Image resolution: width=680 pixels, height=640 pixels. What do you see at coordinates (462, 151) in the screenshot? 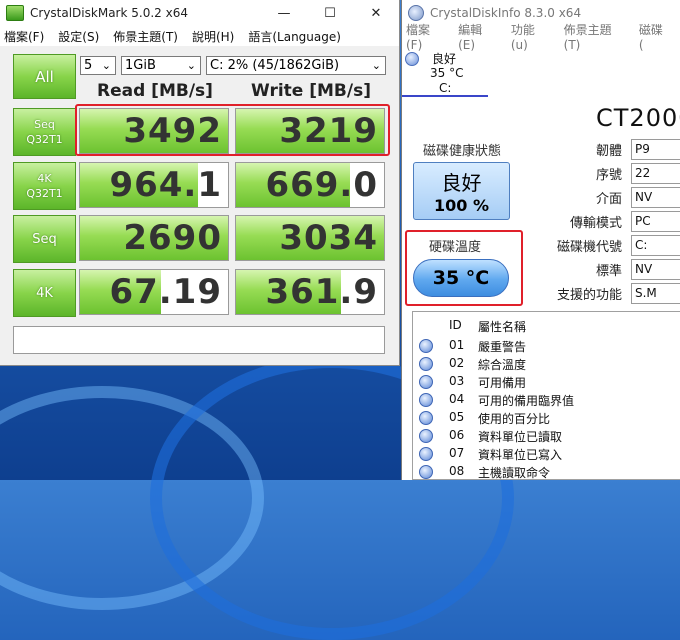
I see `health-status-label: 磁碟健康狀態` at bounding box center [462, 151].